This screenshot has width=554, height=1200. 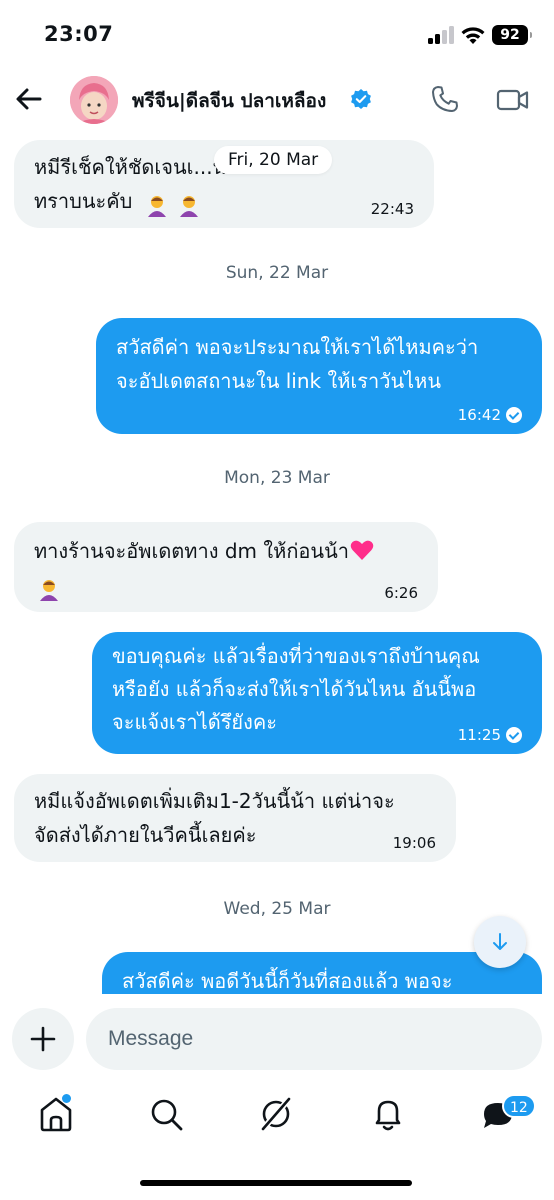 What do you see at coordinates (79, 34) in the screenshot?
I see `status-time: 23:07` at bounding box center [79, 34].